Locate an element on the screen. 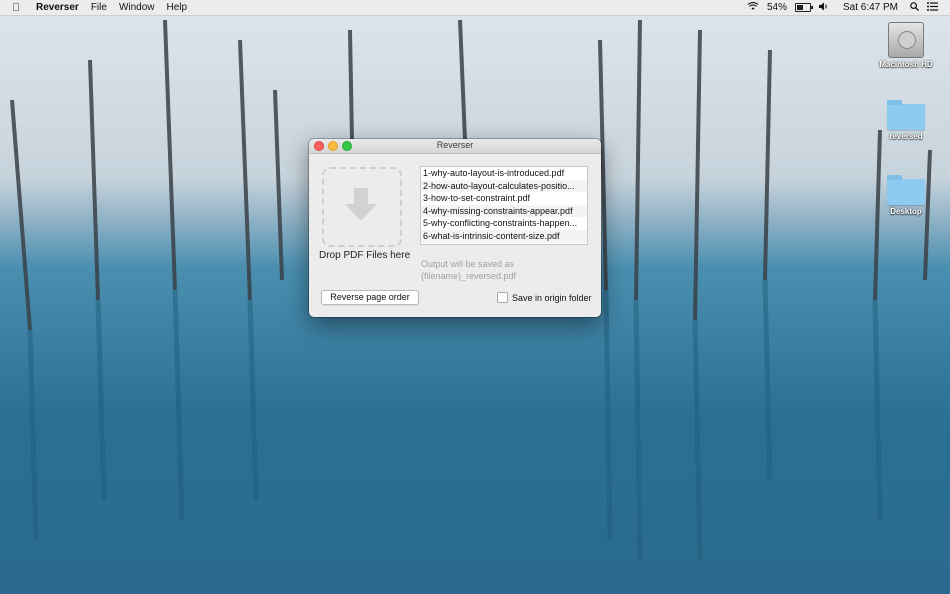  list-item: 6-what-is-intrinsic-content-size.pdf is located at coordinates (504, 236).